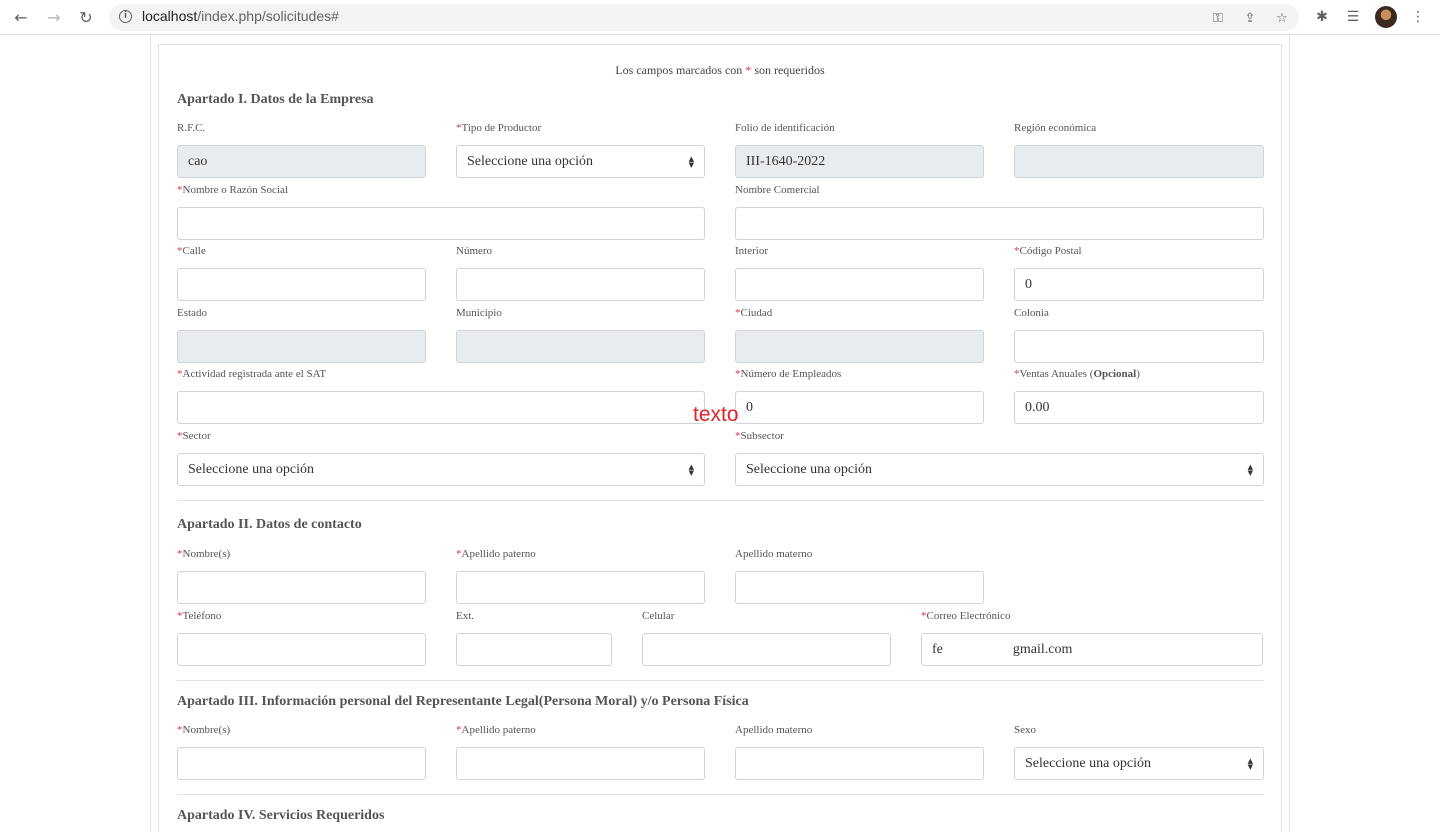 Image resolution: width=1440 pixels, height=832 pixels. What do you see at coordinates (859, 587) in the screenshot?
I see `contacto-materno-input` at bounding box center [859, 587].